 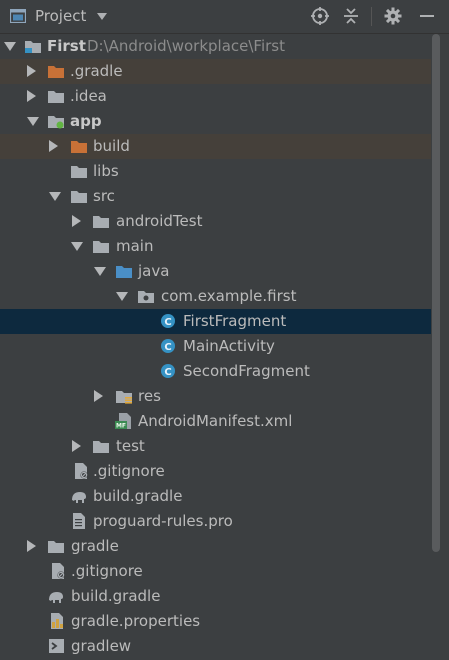 I want to click on collapse-all-icon, so click(x=351, y=16).